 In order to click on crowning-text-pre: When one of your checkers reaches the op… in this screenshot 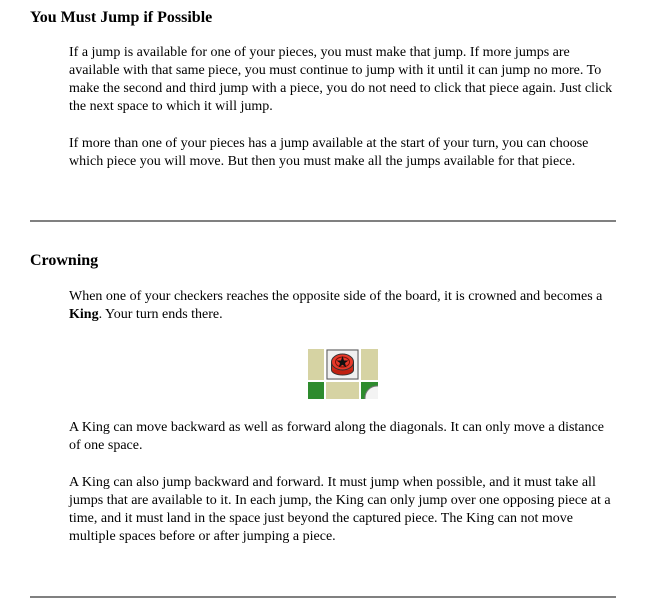, I will do `click(336, 296)`.